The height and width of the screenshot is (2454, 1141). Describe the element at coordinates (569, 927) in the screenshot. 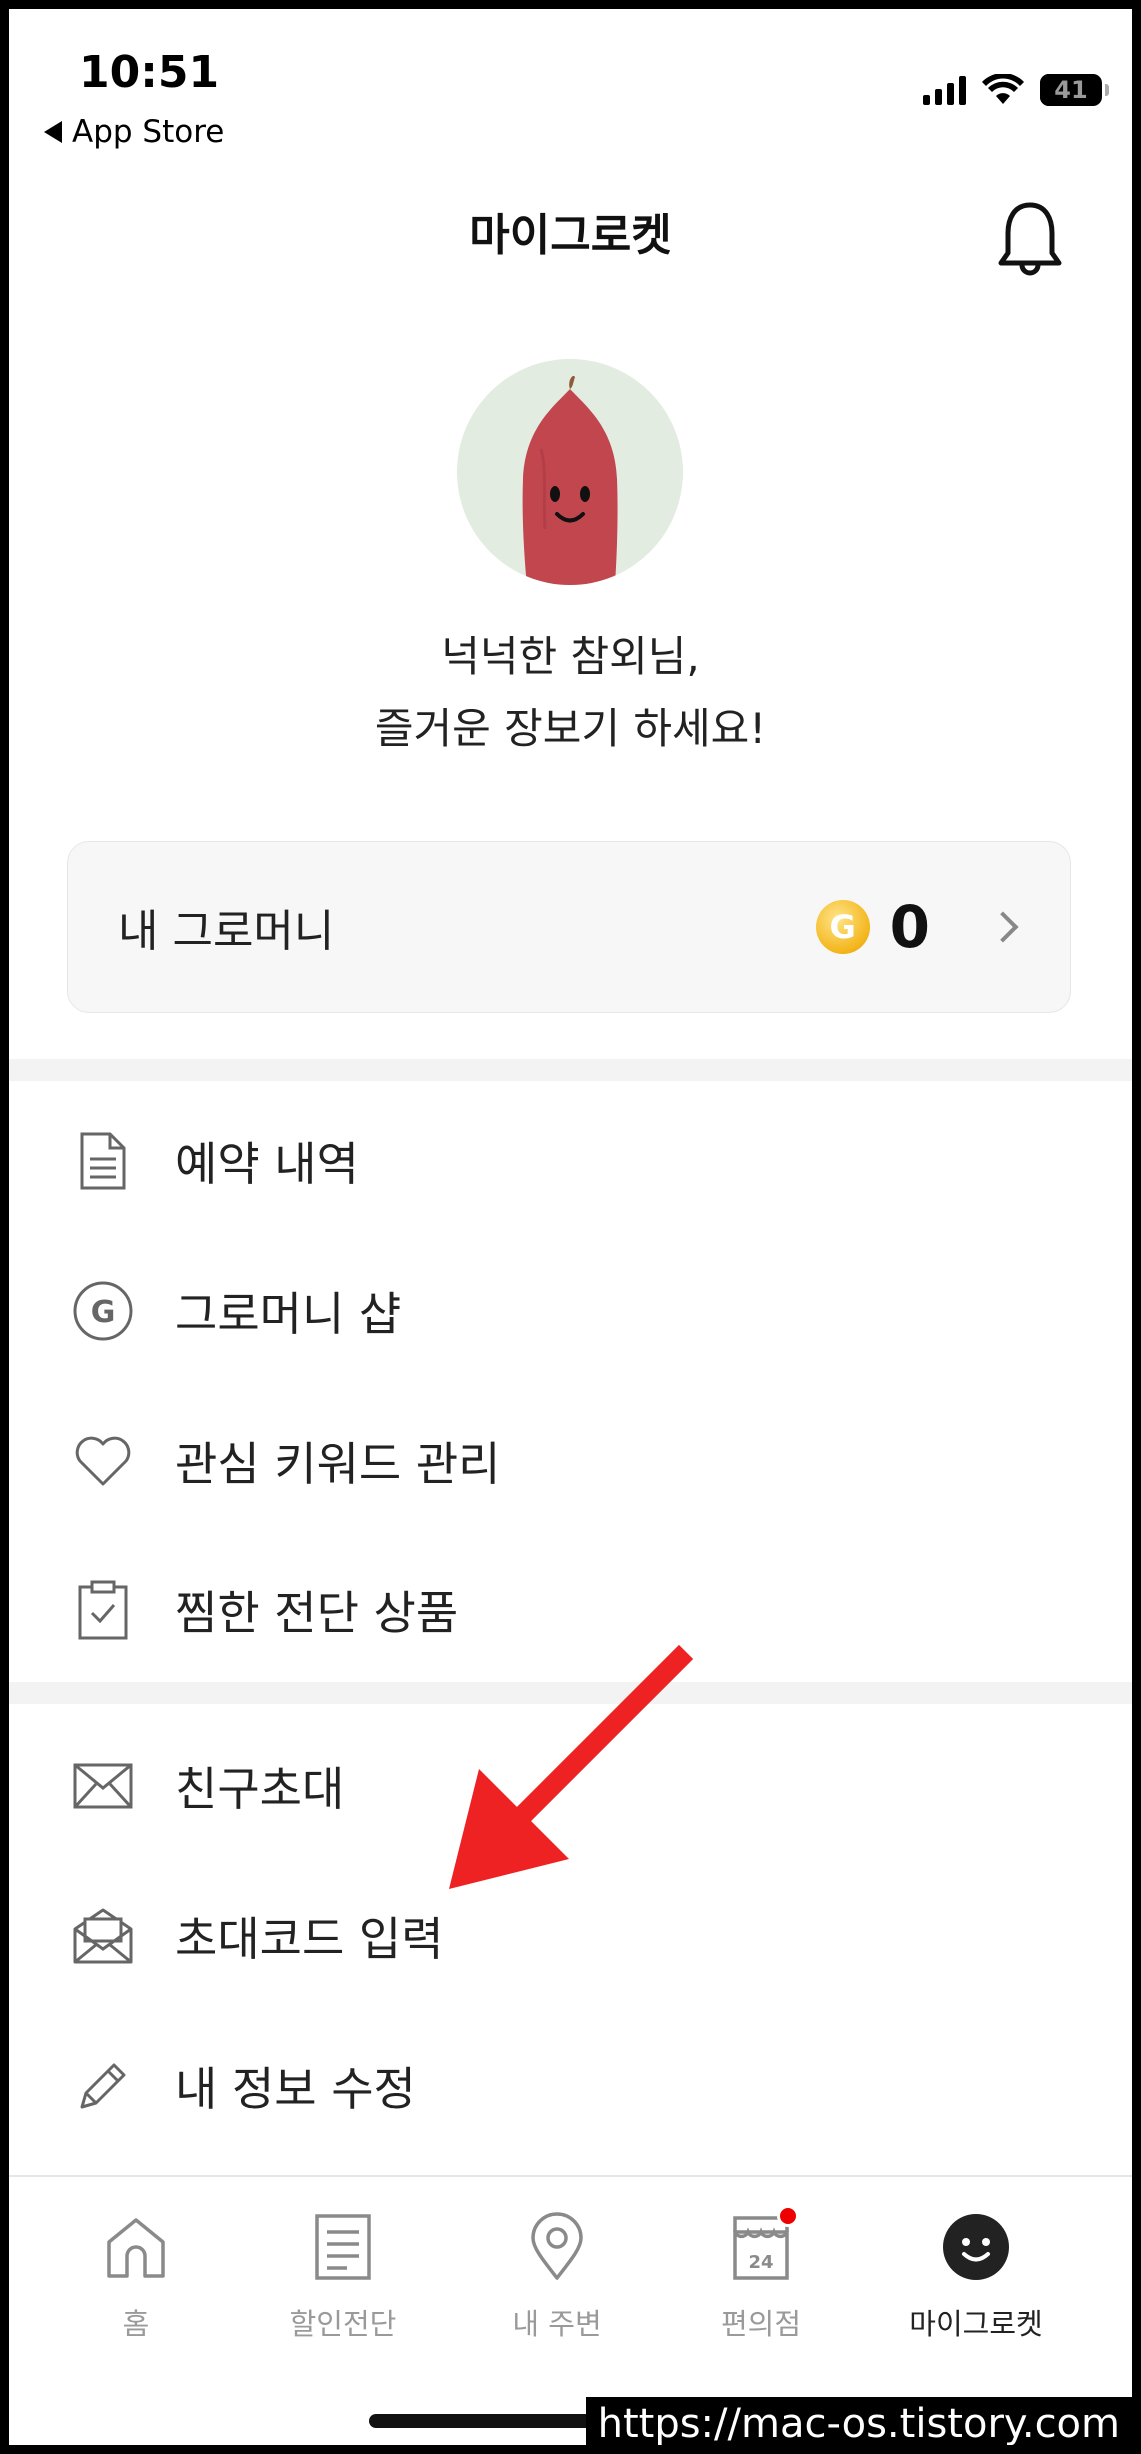

I see `gromoney-card: 내 그로머니 G 0` at that location.